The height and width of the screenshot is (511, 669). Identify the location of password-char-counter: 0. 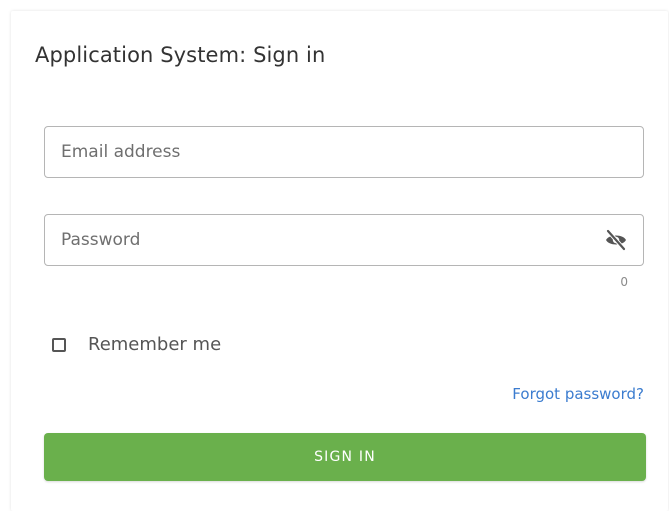
(624, 282).